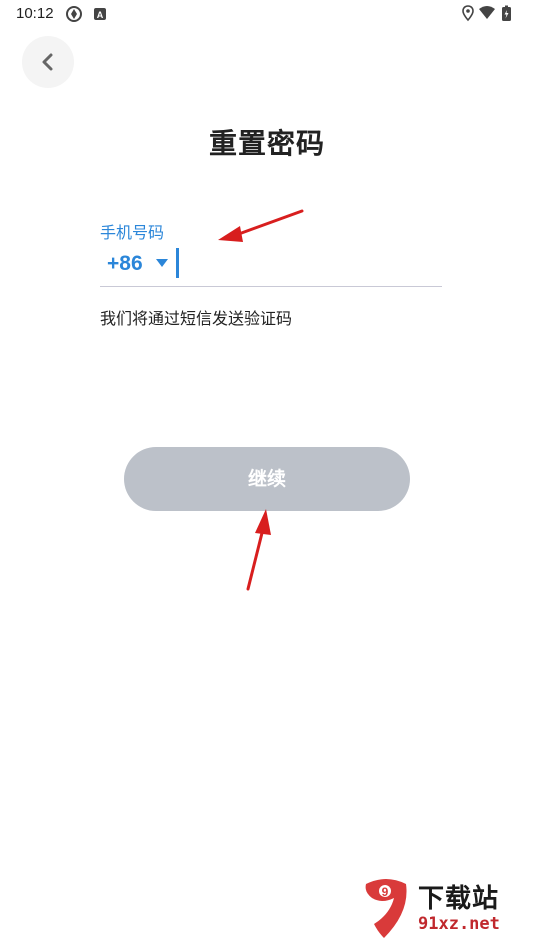 This screenshot has width=534, height=950. Describe the element at coordinates (385, 892) in the screenshot. I see `svg-text: 9` at that location.